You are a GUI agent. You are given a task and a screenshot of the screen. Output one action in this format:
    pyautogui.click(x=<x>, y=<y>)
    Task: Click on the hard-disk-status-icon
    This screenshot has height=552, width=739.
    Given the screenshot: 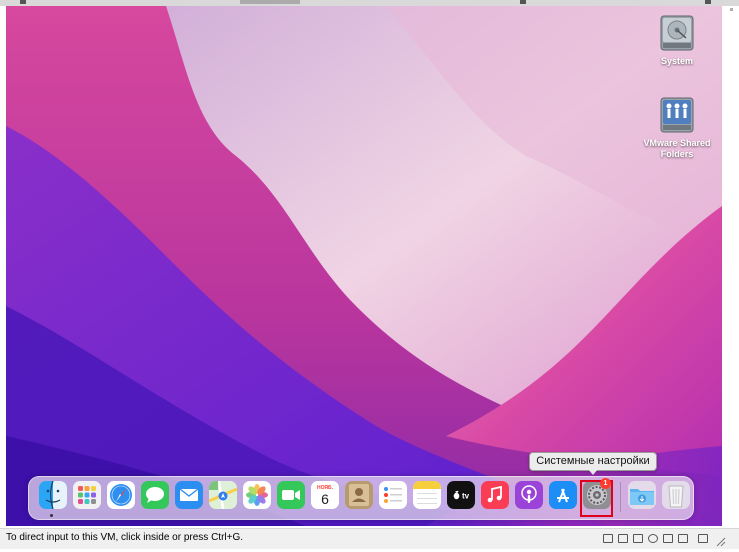 What is the action you would take?
    pyautogui.click(x=608, y=538)
    